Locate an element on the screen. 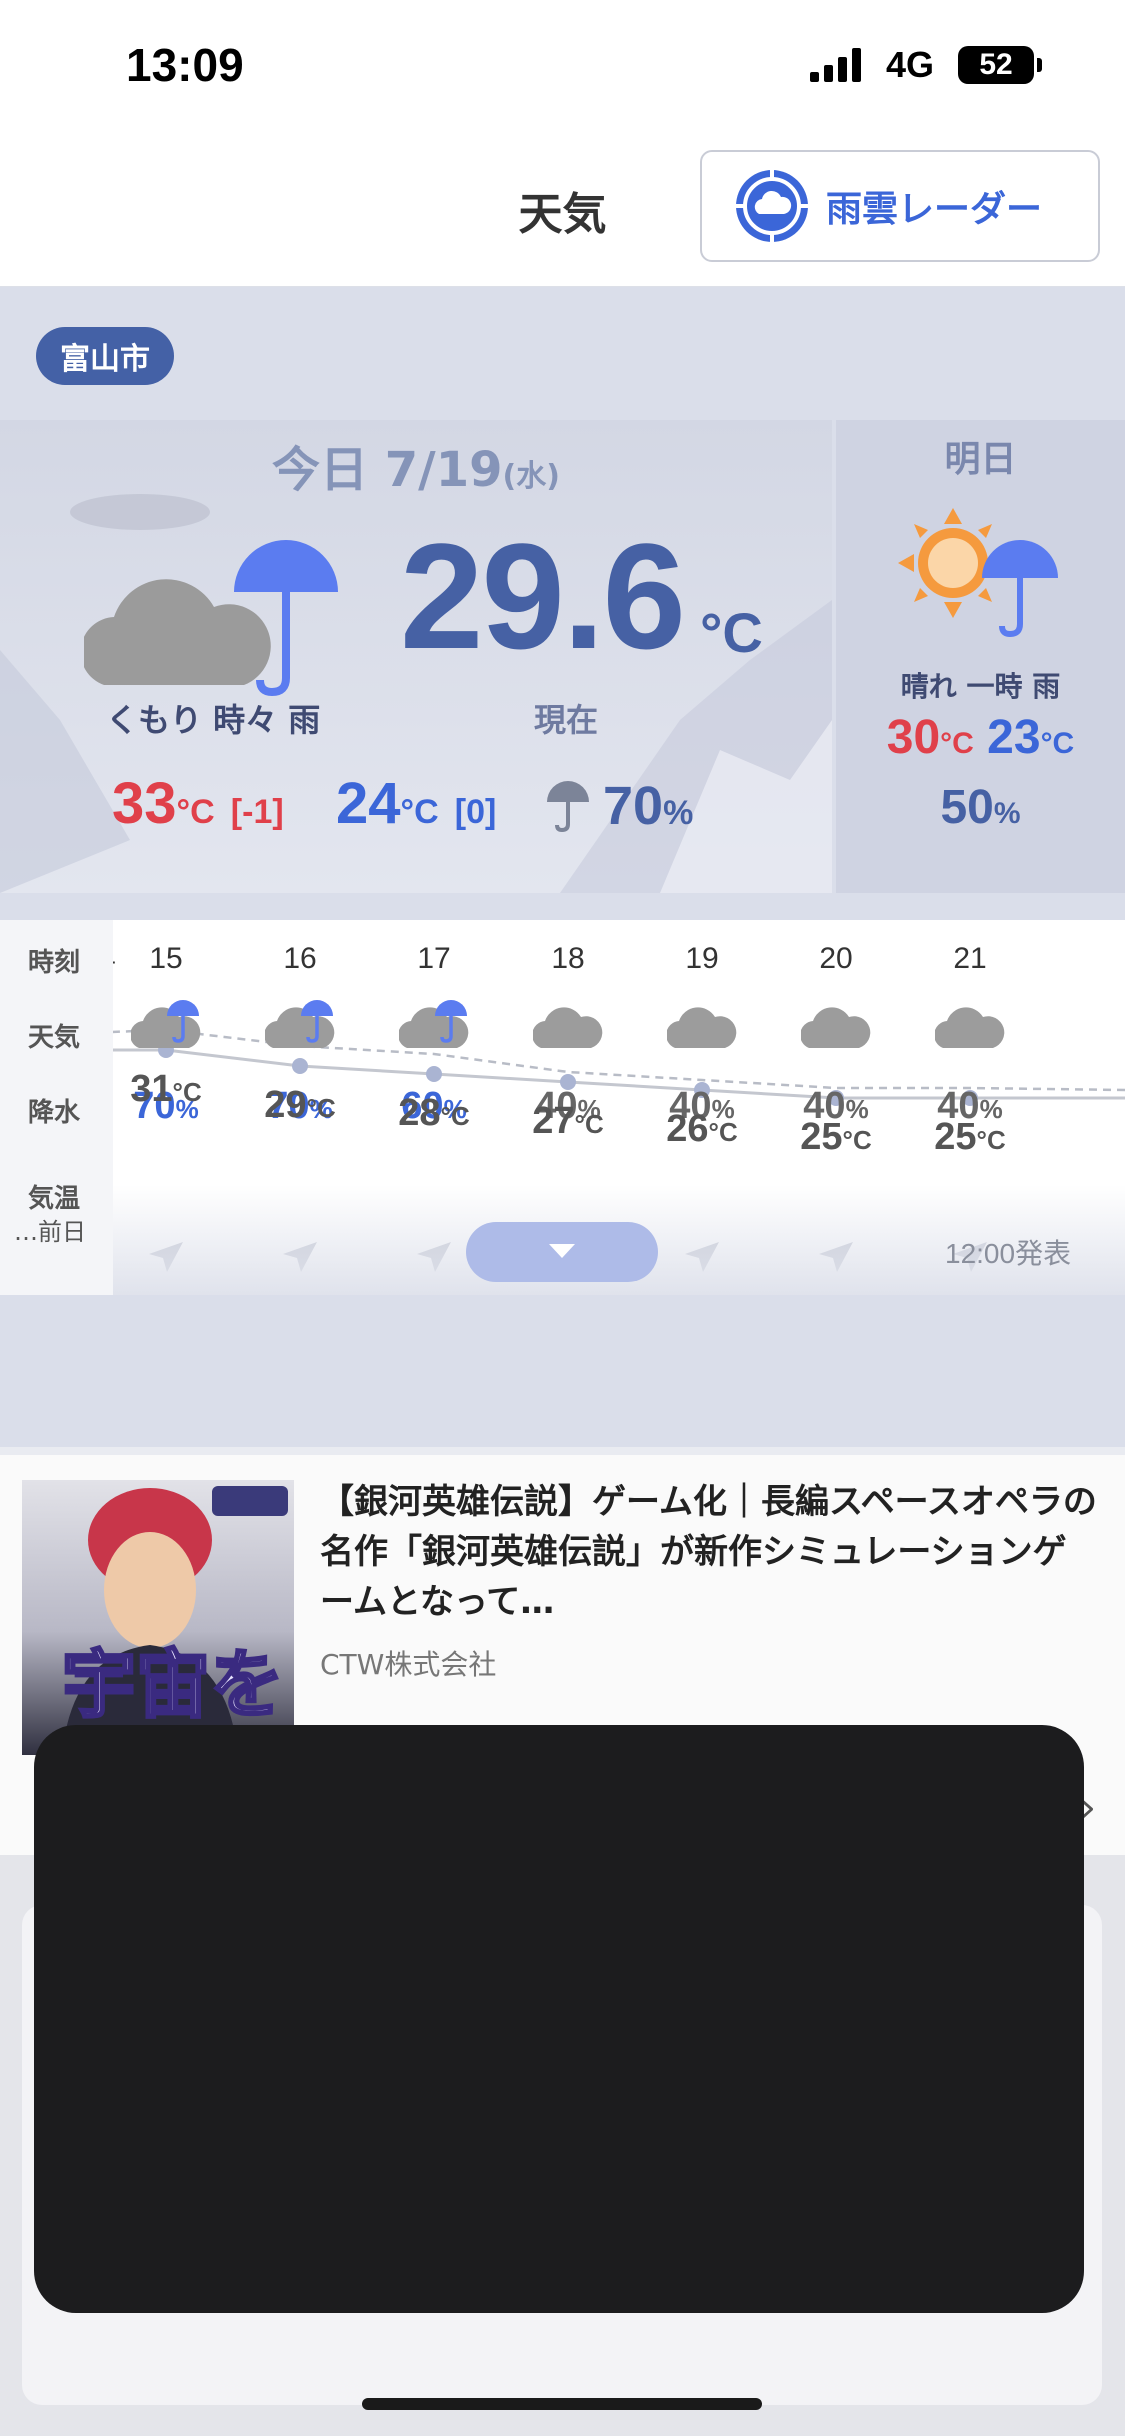 The width and height of the screenshot is (1125, 2436). hour-label: 21 is located at coordinates (970, 958).